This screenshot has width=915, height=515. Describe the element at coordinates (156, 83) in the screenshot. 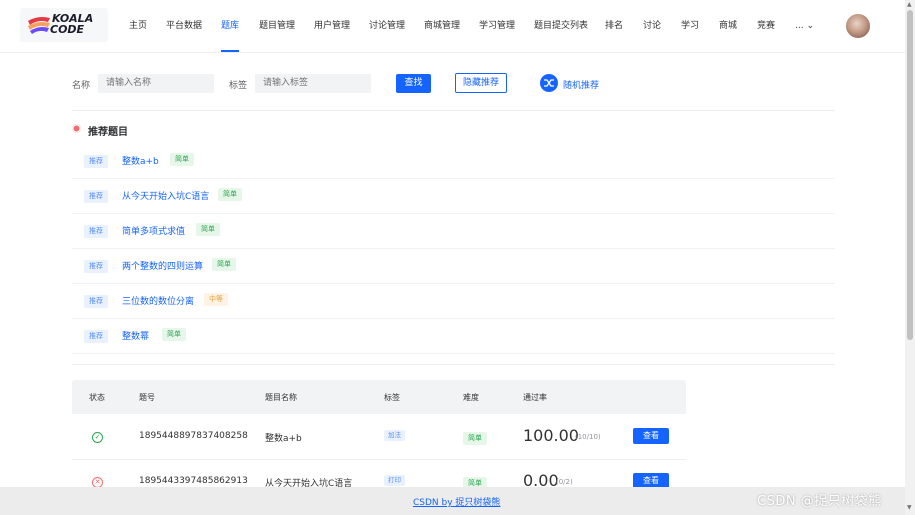

I see `name-search-input` at that location.